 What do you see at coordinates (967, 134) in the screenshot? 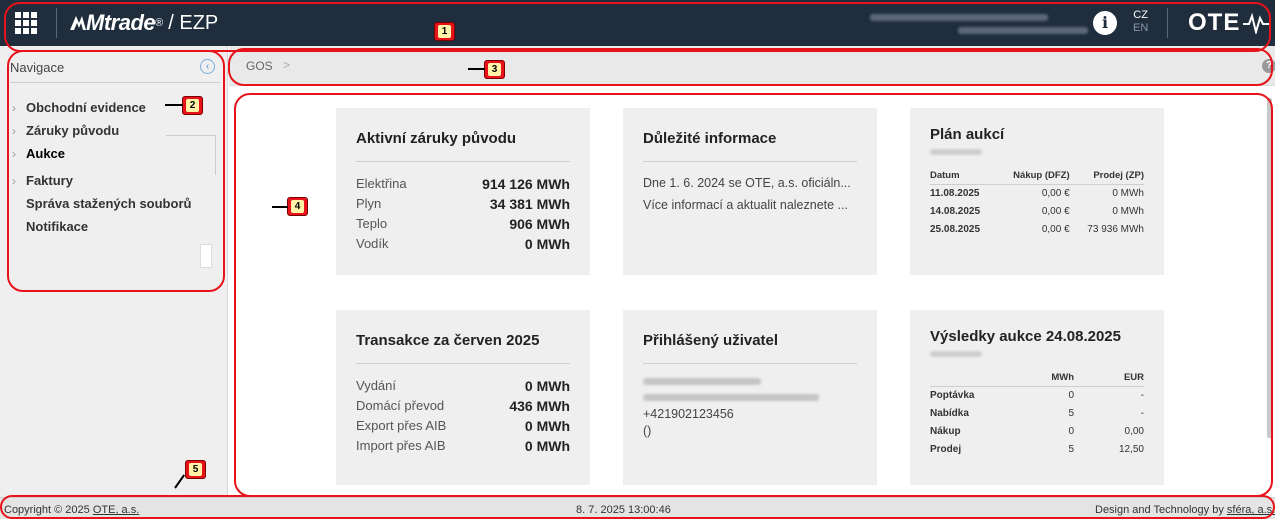
I see `card-title: Plán aukcí` at bounding box center [967, 134].